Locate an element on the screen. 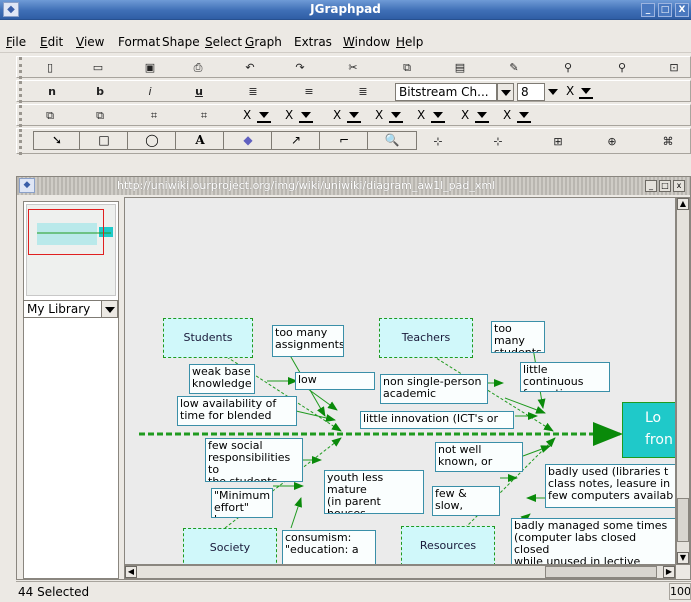 This screenshot has height=602, width=691. students-node: Students is located at coordinates (208, 338).